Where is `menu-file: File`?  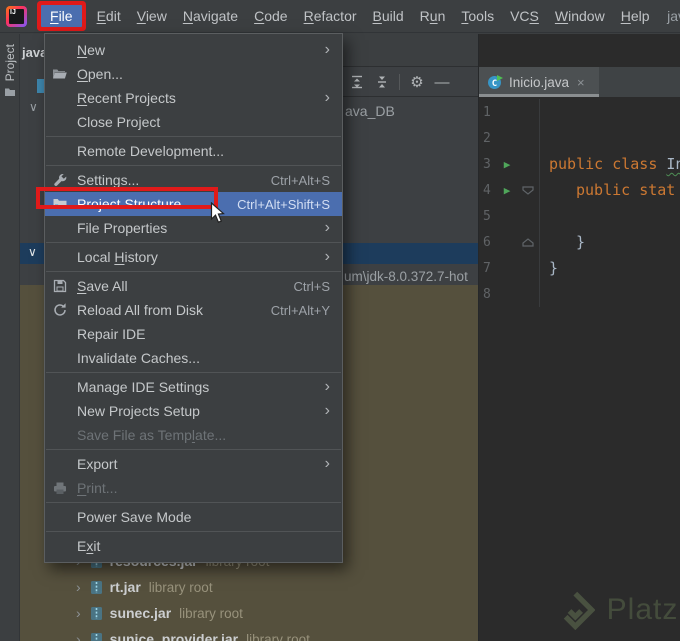
menu-file: File is located at coordinates (61, 16).